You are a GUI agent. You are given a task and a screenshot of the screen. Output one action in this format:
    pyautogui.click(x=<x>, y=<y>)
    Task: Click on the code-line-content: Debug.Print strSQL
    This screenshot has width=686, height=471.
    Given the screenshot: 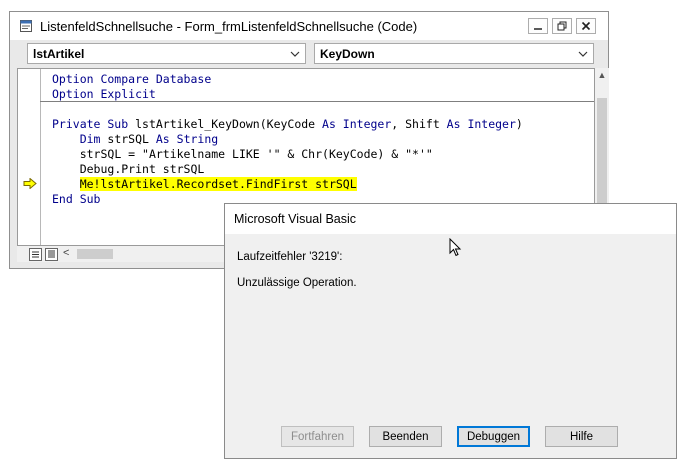 What is the action you would take?
    pyautogui.click(x=142, y=169)
    